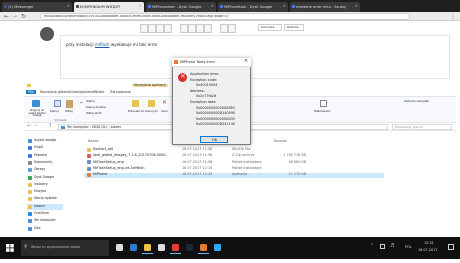 The width and height of the screenshot is (460, 263). What do you see at coordinates (451, 247) in the screenshot?
I see `notifications-icon` at bounding box center [451, 247].